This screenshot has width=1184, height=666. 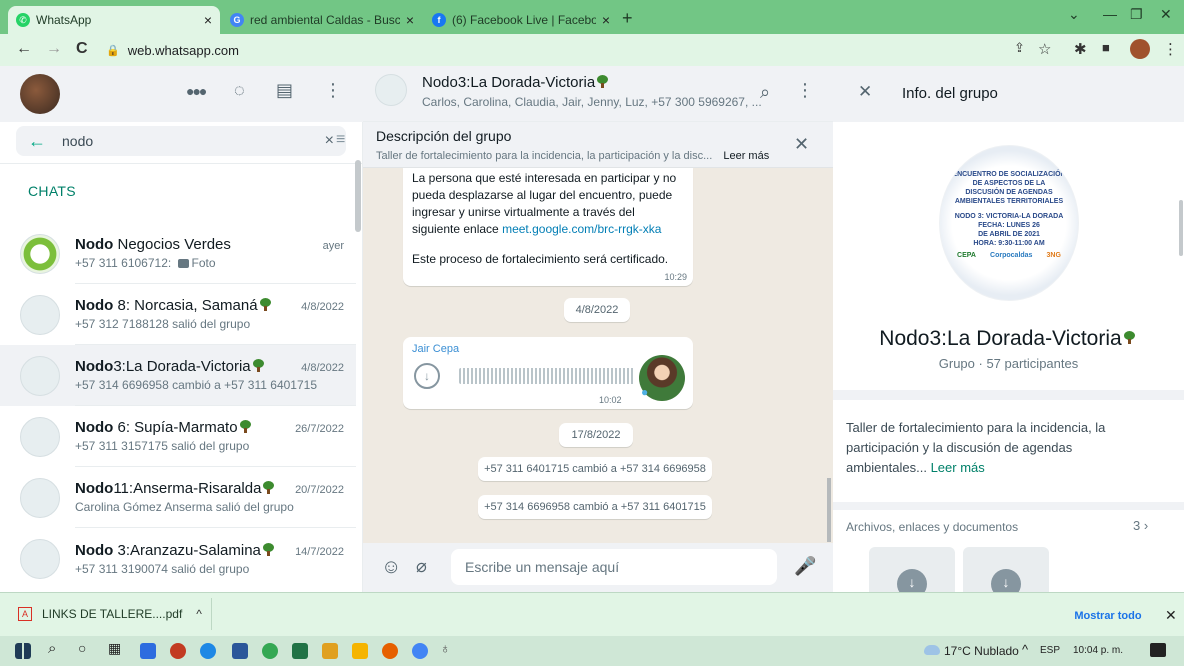 What do you see at coordinates (390, 651) in the screenshot?
I see `firefox-app-icon` at bounding box center [390, 651].